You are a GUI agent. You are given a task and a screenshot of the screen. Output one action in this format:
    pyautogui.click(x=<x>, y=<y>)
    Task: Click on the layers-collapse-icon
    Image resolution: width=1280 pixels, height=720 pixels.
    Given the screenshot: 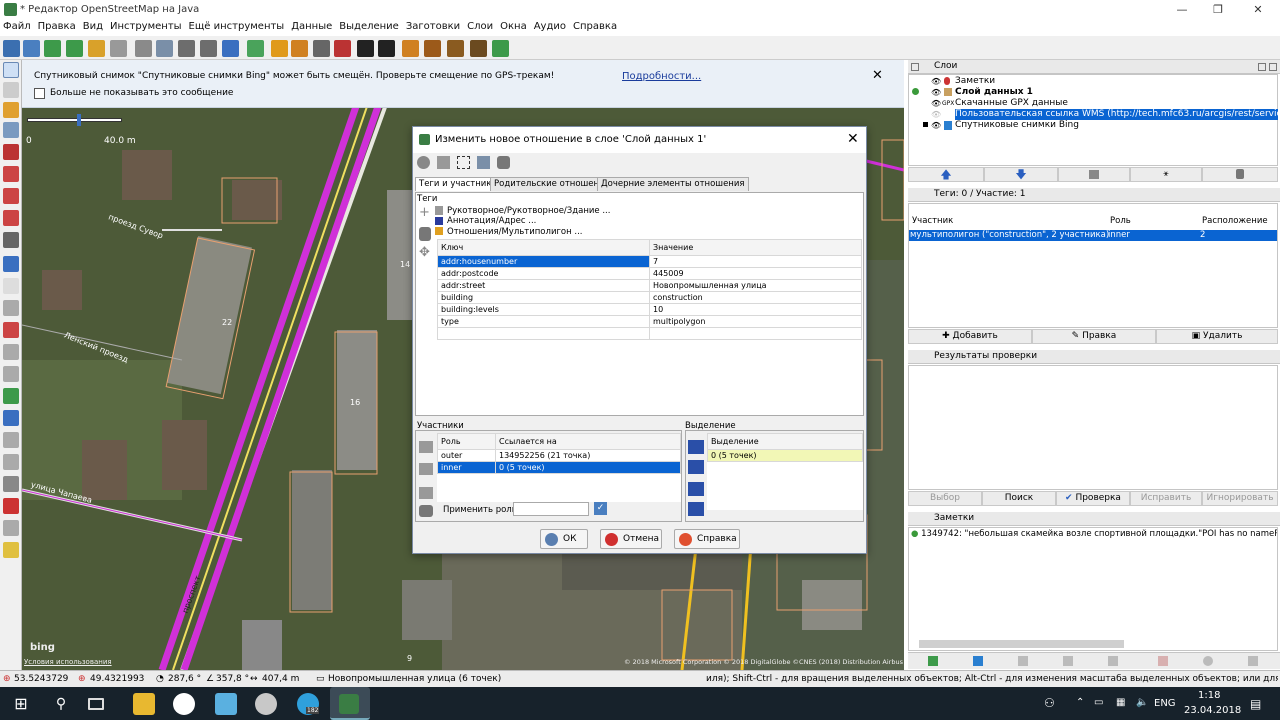 What is the action you would take?
    pyautogui.click(x=915, y=67)
    